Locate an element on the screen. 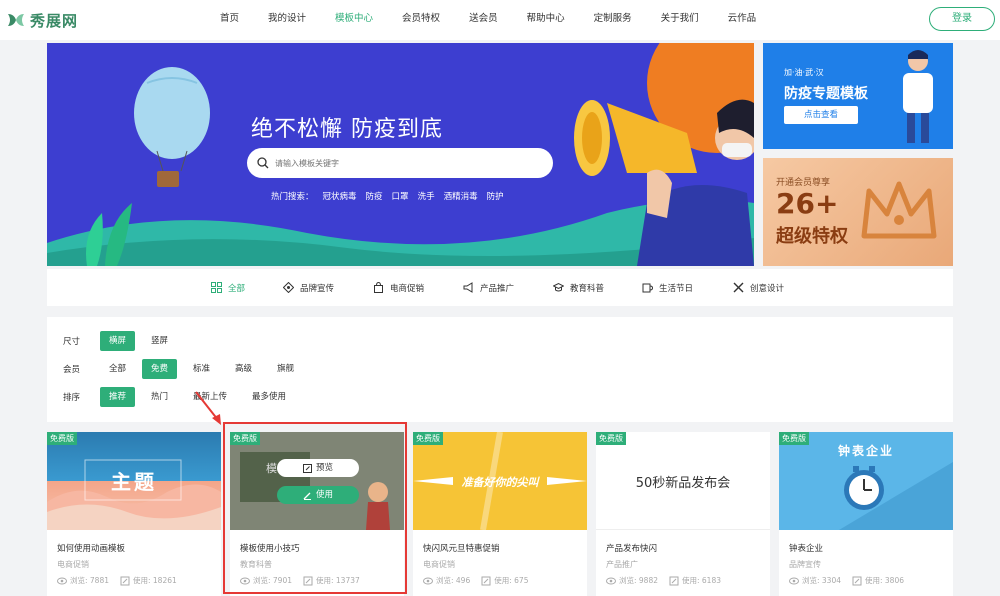 The width and height of the screenshot is (1000, 596). card-thumbnail: 模板 预览 使用 is located at coordinates (317, 481).